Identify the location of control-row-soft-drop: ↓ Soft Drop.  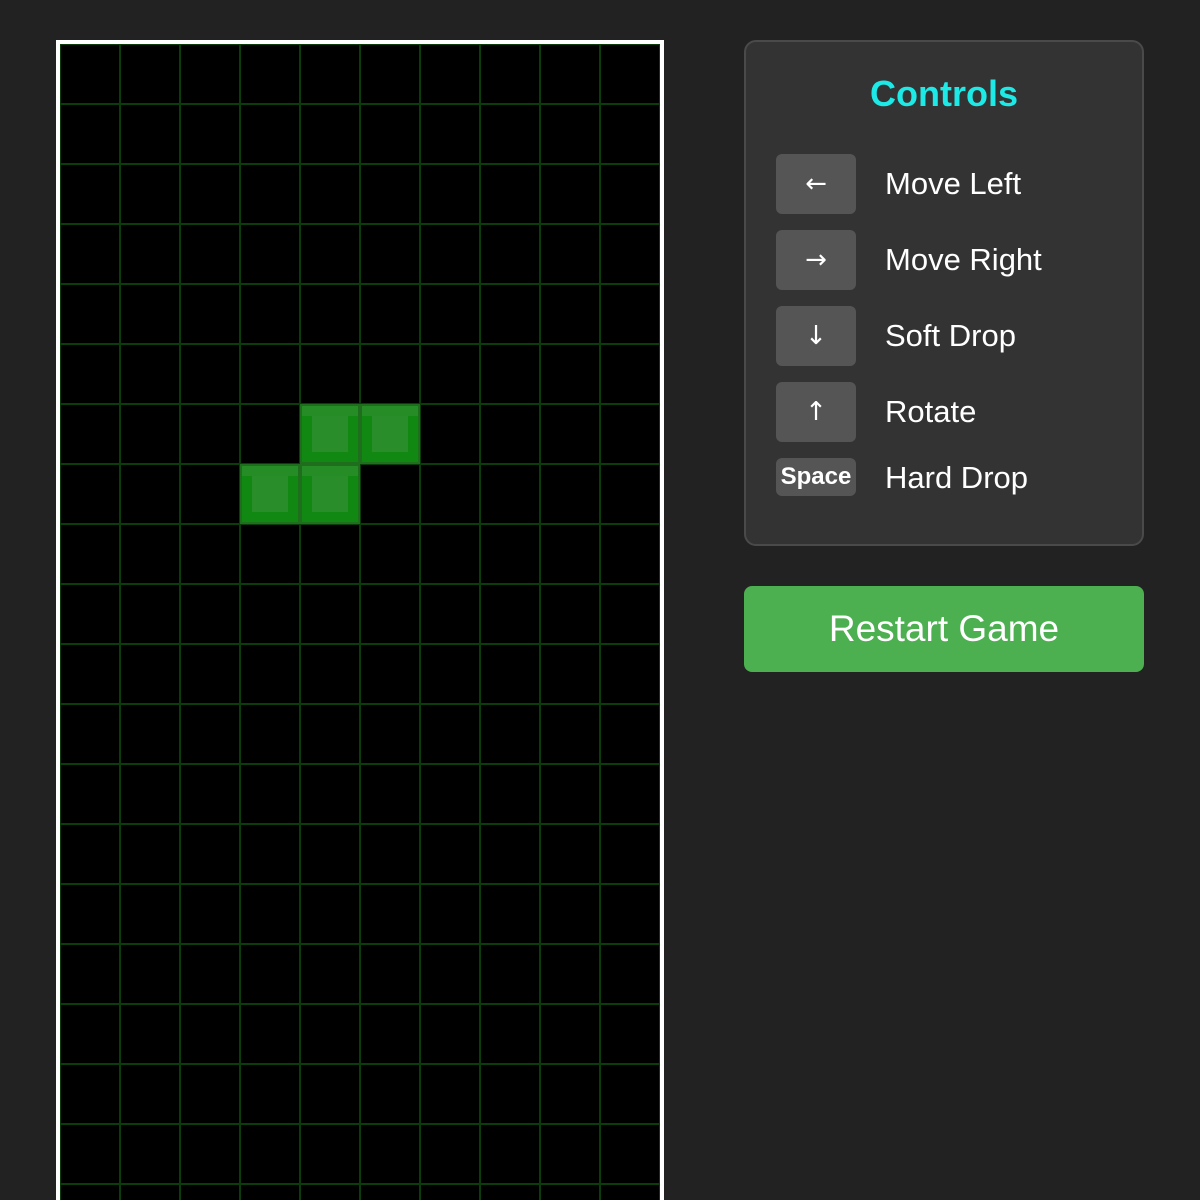
(946, 336).